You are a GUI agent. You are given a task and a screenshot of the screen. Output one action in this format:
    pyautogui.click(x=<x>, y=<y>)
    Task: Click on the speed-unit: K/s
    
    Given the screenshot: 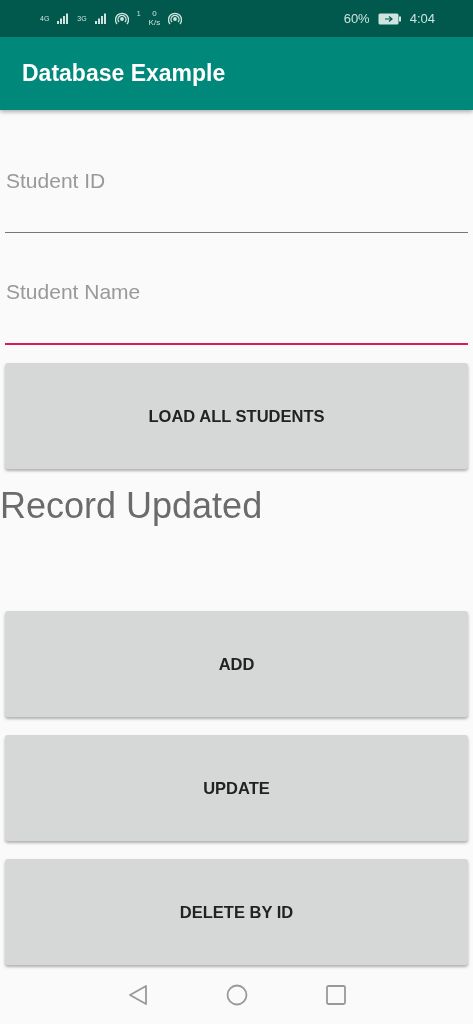 What is the action you would take?
    pyautogui.click(x=154, y=23)
    